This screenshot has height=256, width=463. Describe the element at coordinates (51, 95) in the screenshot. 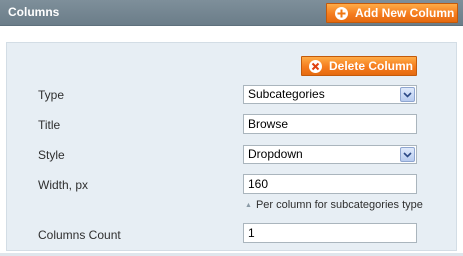

I see `type-label: Type` at that location.